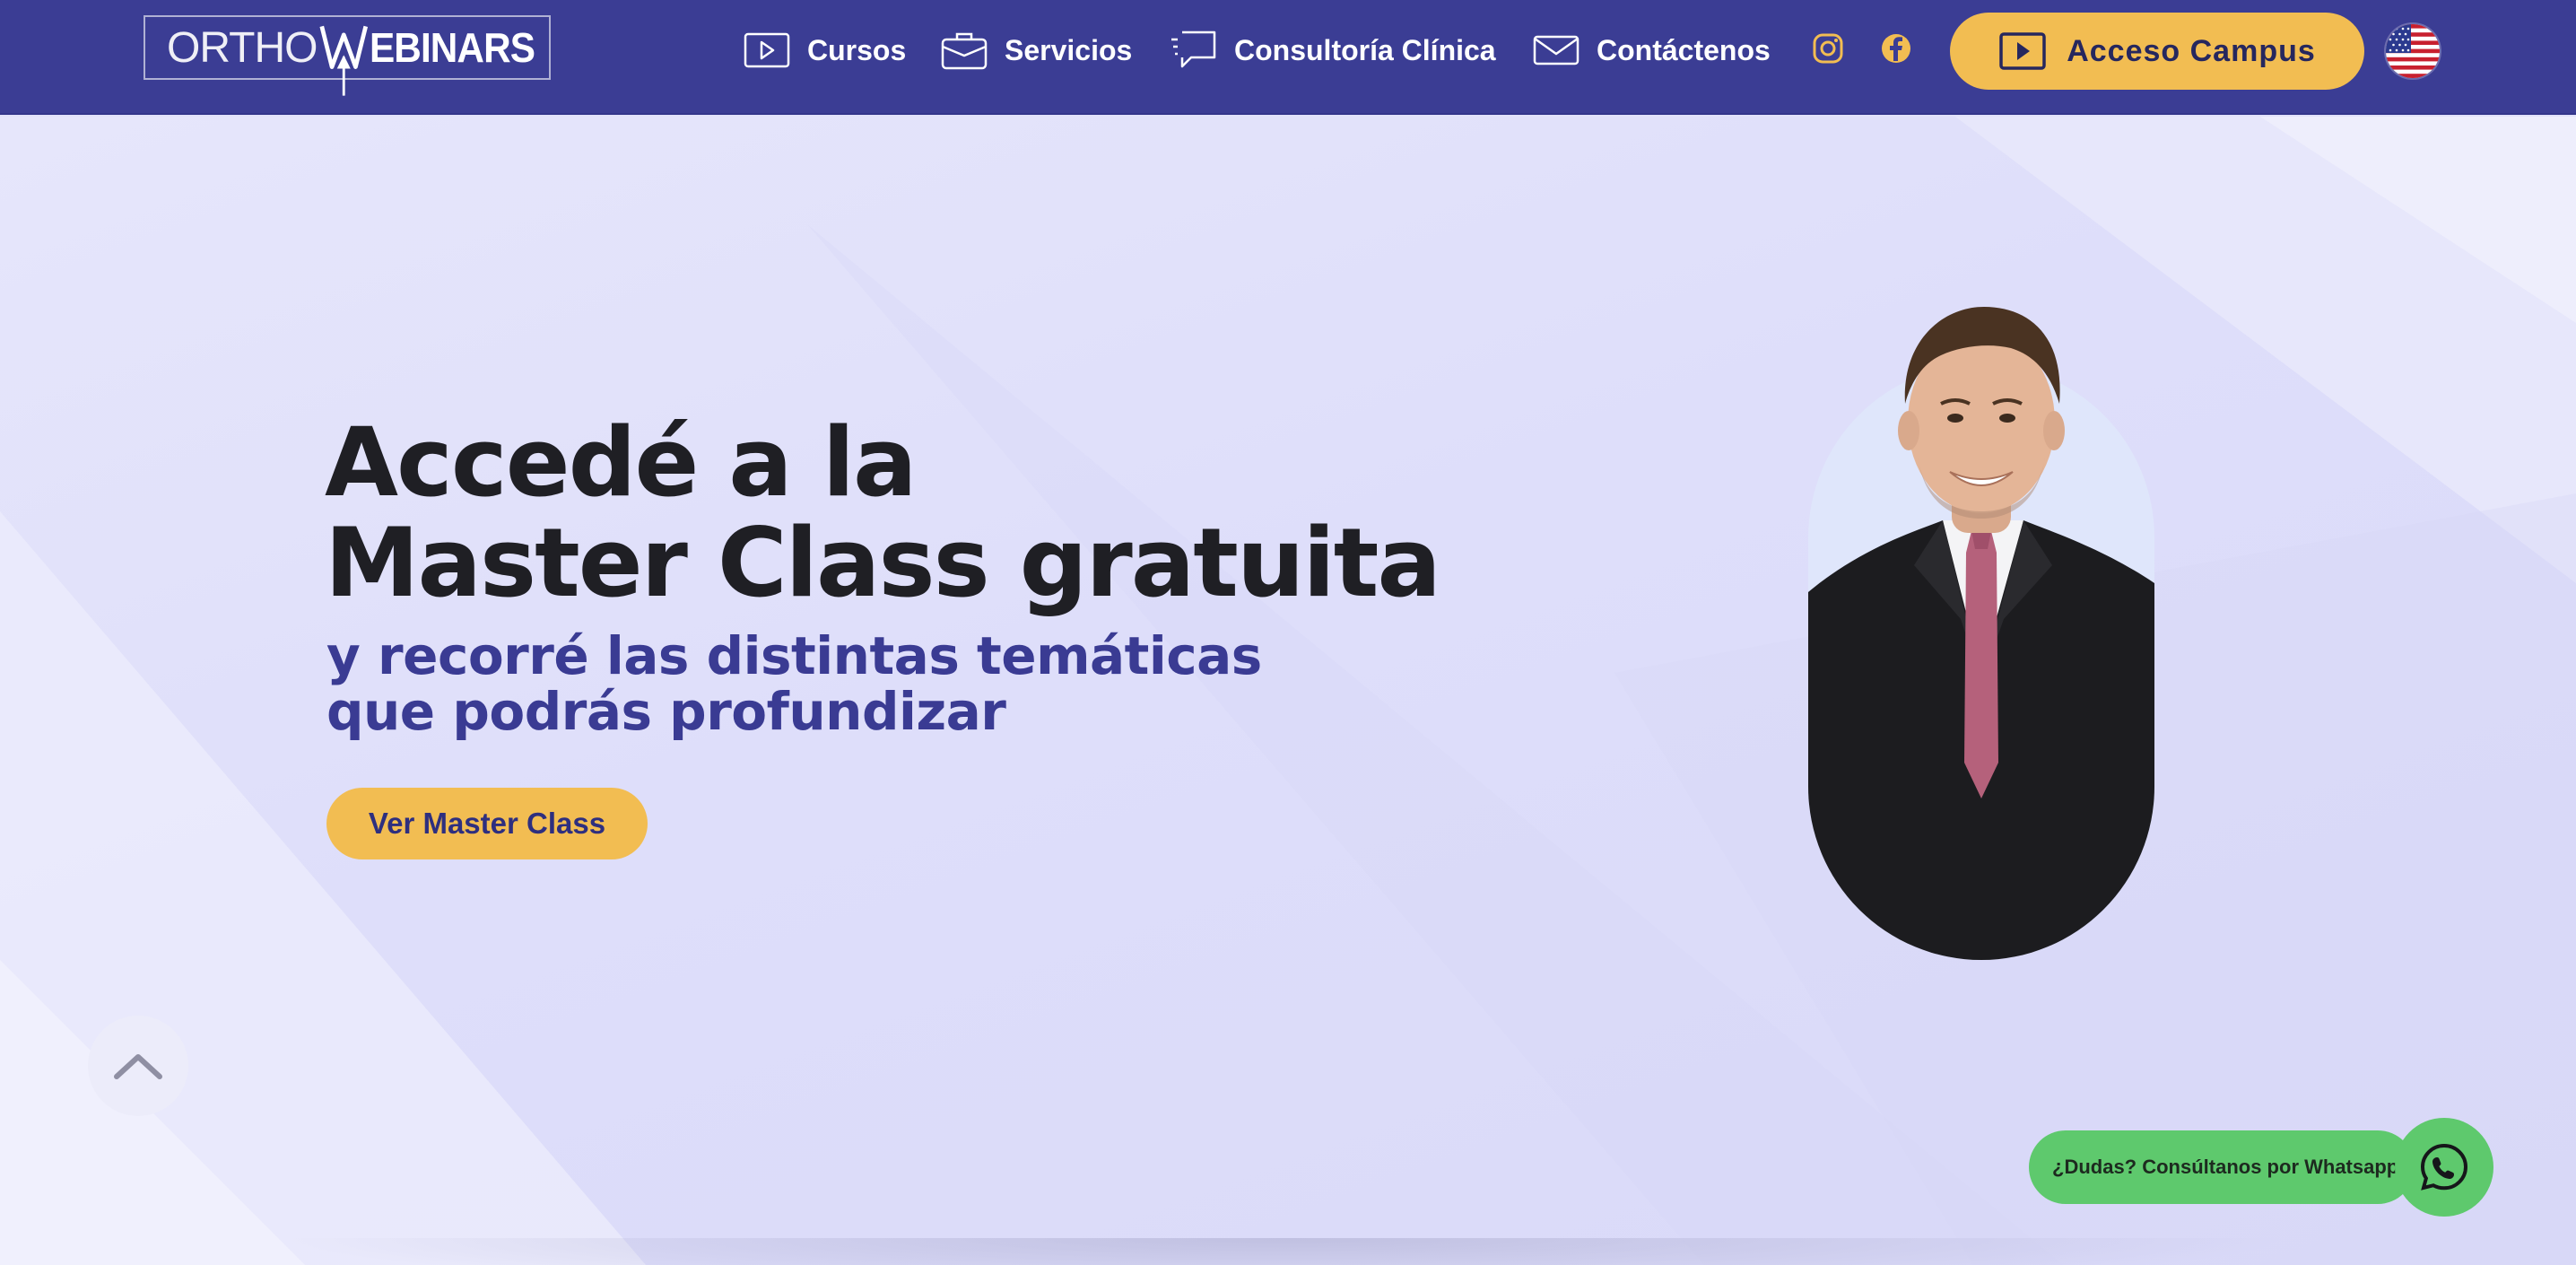 This screenshot has height=1265, width=2576. What do you see at coordinates (344, 61) in the screenshot?
I see `logo-w-arrow-icon` at bounding box center [344, 61].